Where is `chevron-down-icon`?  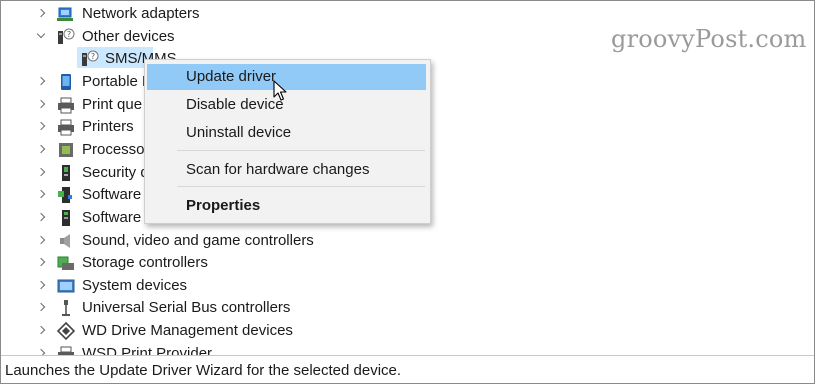
chevron-down-icon is located at coordinates (42, 37).